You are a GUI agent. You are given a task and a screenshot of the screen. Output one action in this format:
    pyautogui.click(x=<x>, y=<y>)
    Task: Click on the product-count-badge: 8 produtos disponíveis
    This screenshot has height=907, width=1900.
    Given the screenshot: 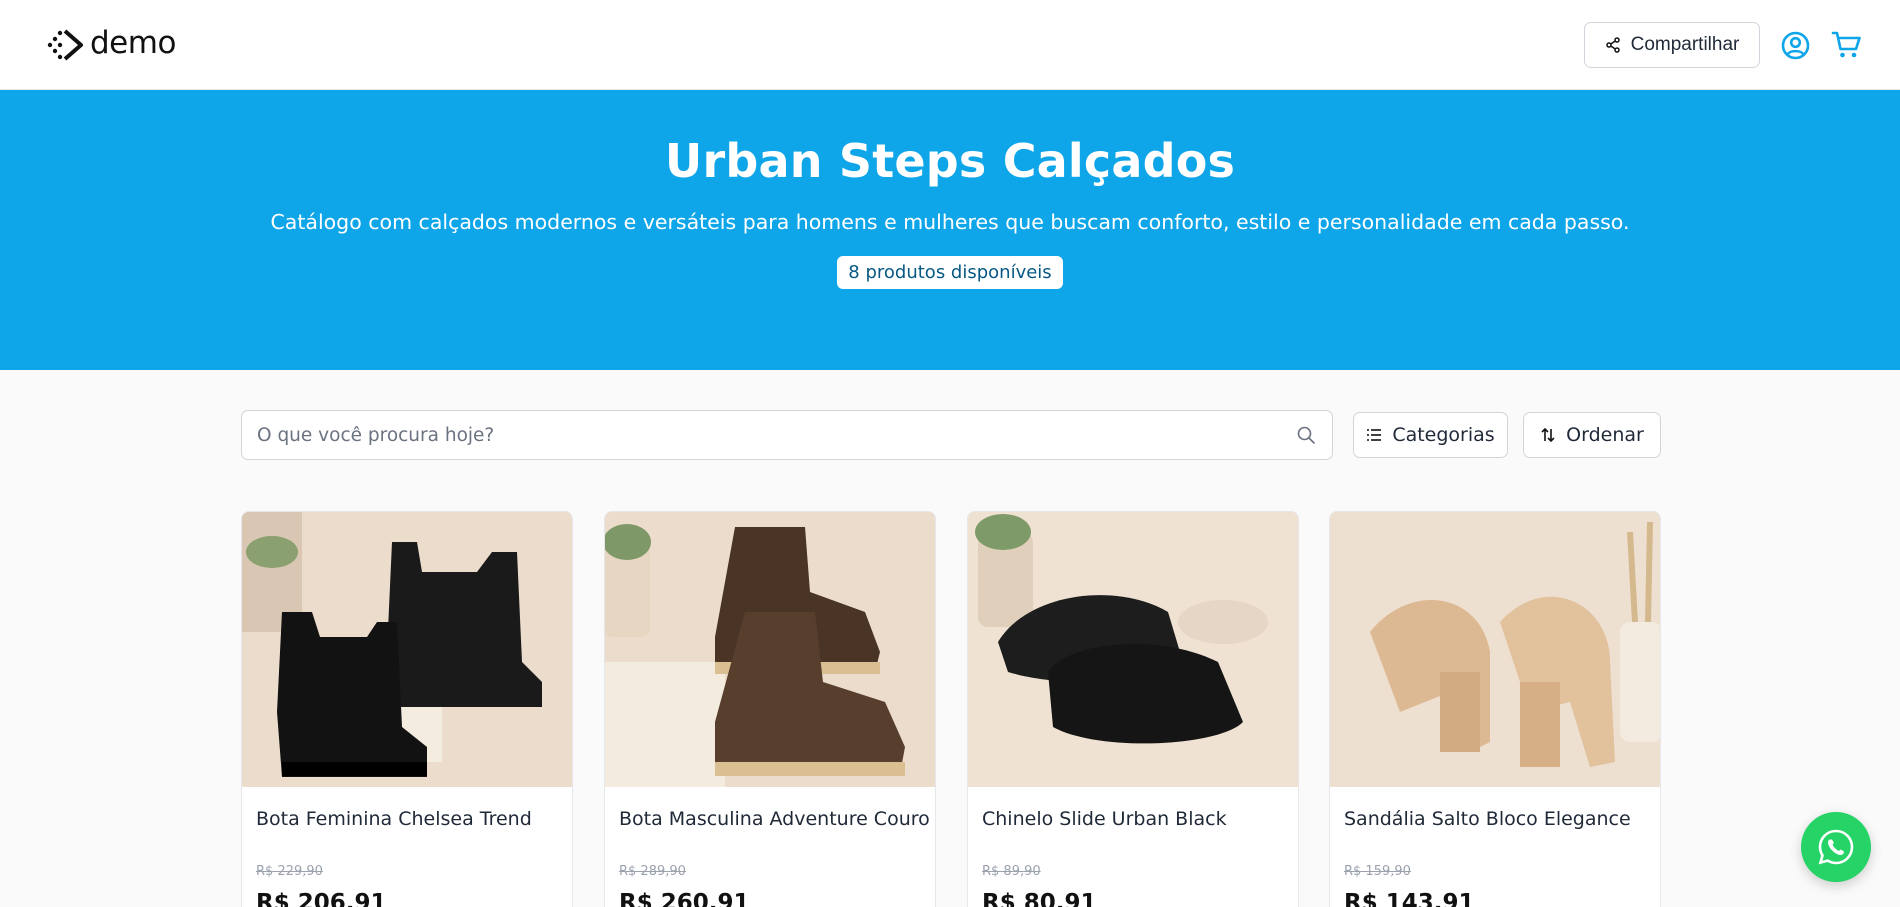 What is the action you would take?
    pyautogui.click(x=950, y=272)
    